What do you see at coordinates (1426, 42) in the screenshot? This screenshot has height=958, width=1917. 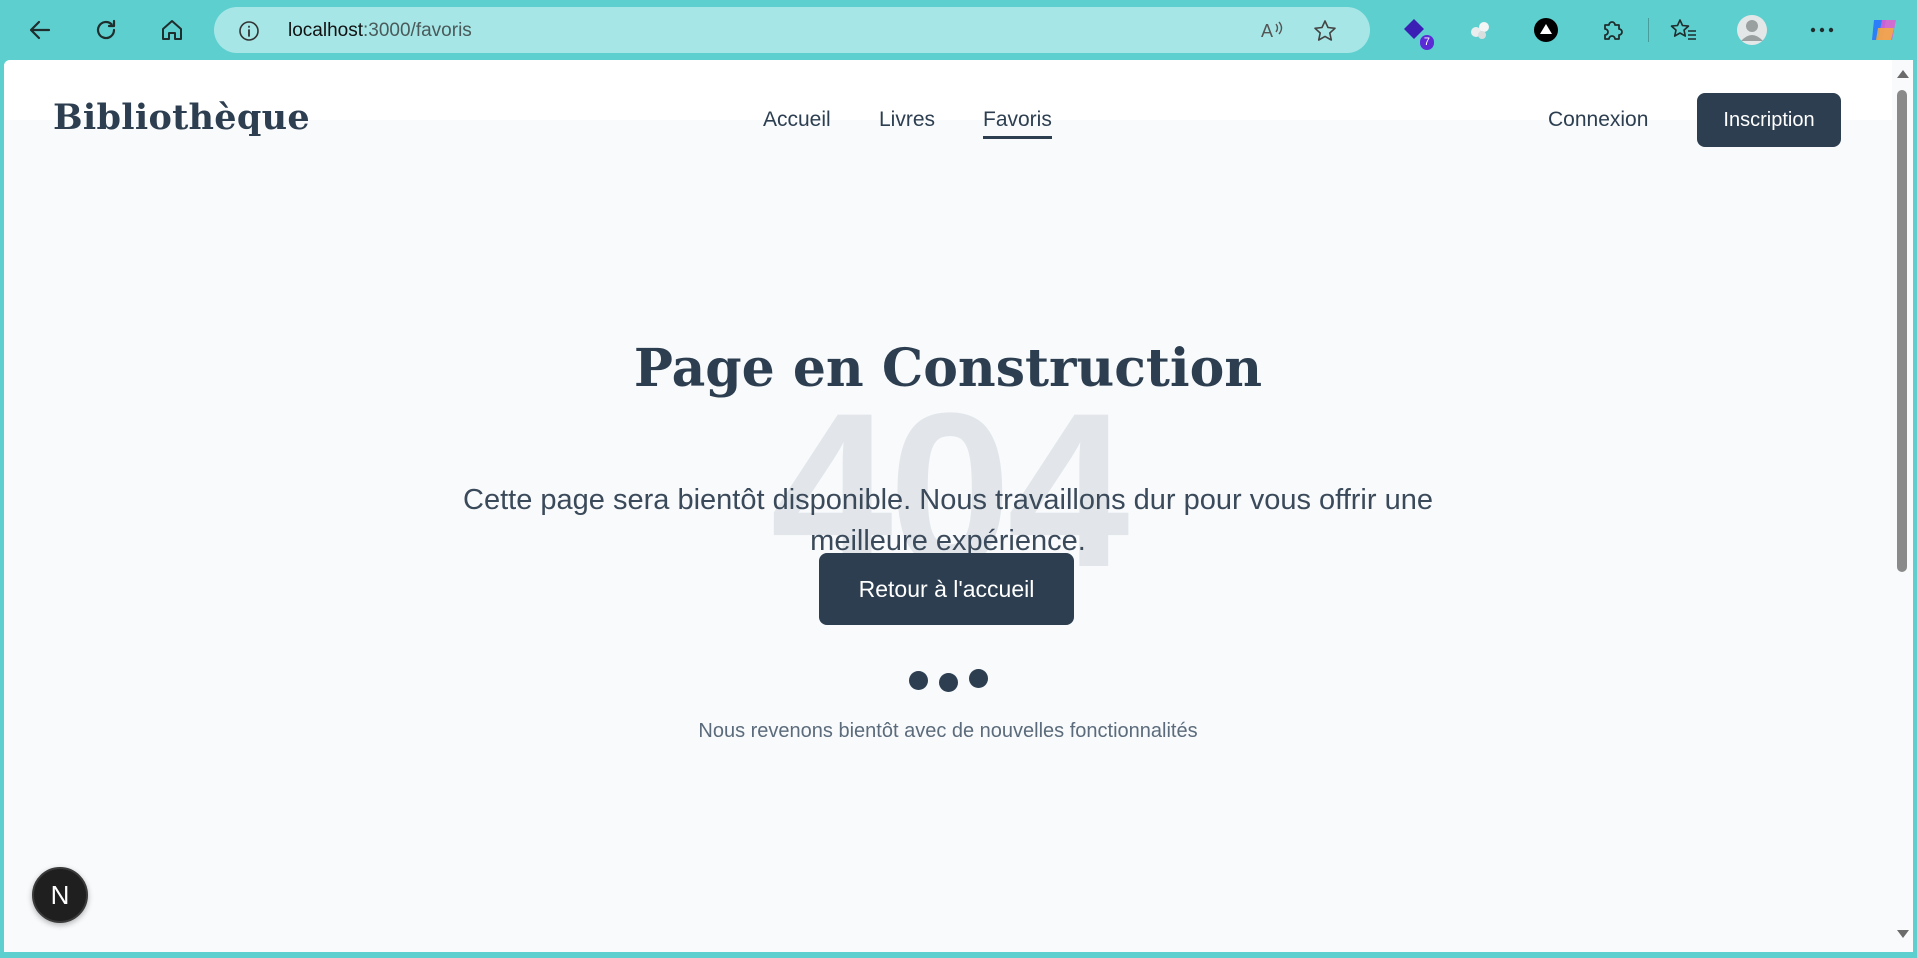 I see `extension-badge: 7` at bounding box center [1426, 42].